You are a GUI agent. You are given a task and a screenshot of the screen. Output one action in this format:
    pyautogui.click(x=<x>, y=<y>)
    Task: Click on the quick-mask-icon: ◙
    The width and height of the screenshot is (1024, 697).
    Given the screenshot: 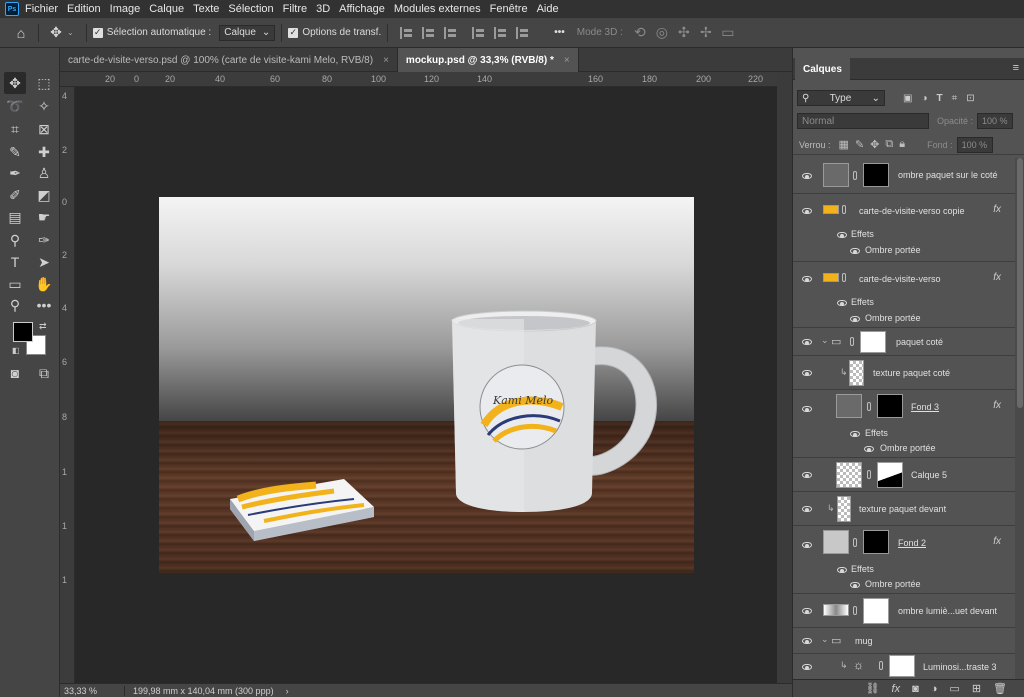 What is the action you would take?
    pyautogui.click(x=15, y=373)
    